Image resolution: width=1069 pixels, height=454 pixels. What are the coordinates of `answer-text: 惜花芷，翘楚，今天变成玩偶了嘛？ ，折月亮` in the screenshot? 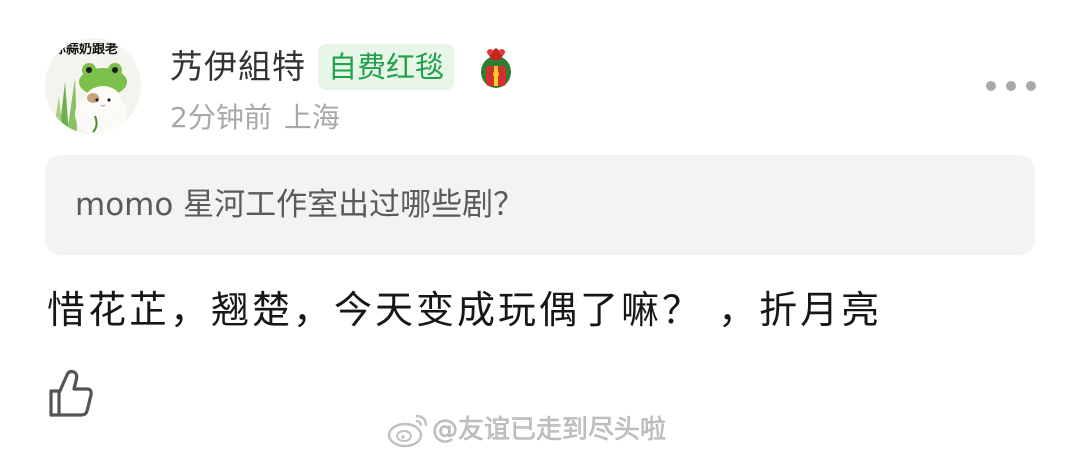 It's located at (465, 310).